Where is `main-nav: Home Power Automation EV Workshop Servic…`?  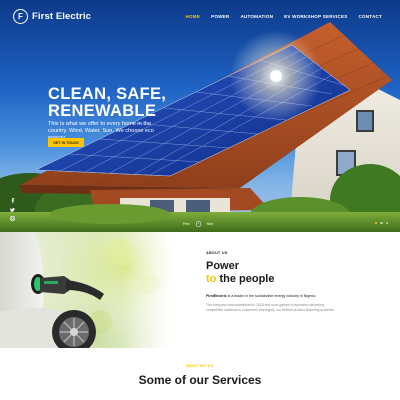
main-nav: Home Power Automation EV Workshop Servic… is located at coordinates (284, 16).